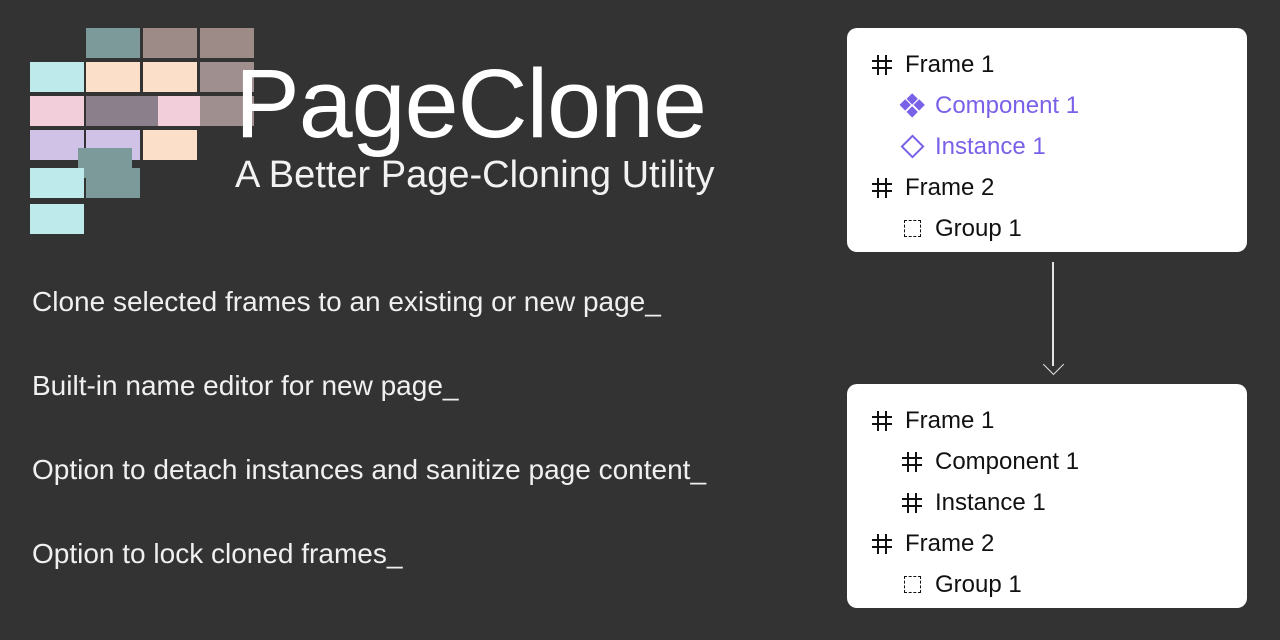 This screenshot has width=1280, height=640. What do you see at coordinates (142, 132) in the screenshot?
I see `pageclone-logo-mark` at bounding box center [142, 132].